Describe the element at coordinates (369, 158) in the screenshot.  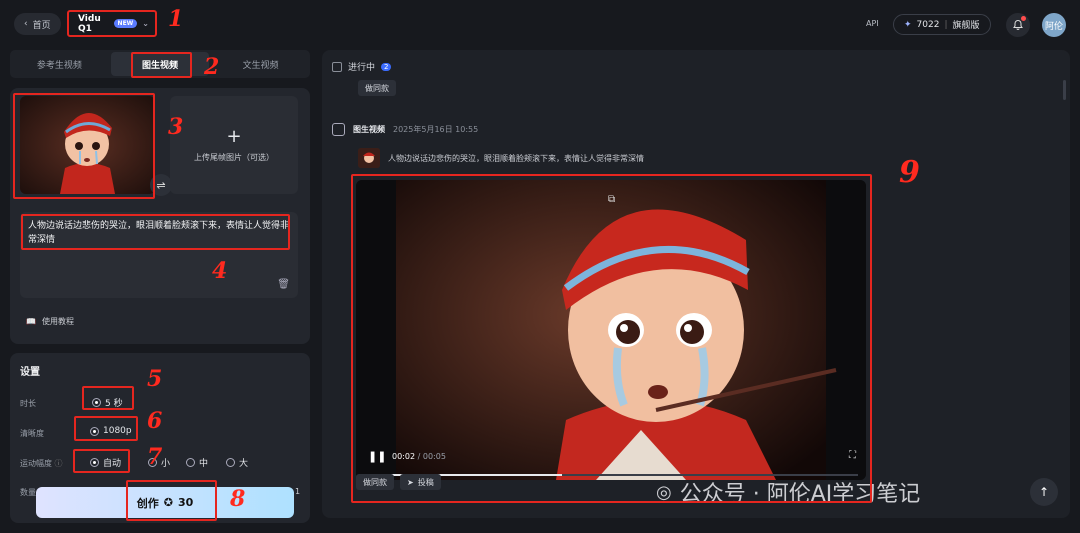
I see `source-thumbnail` at that location.